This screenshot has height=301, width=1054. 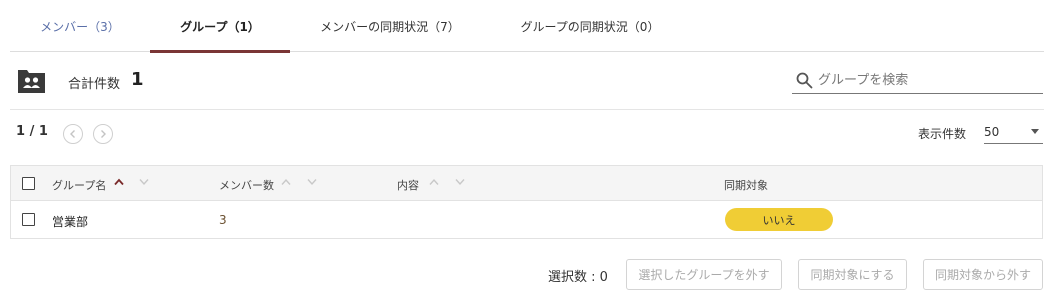 What do you see at coordinates (79, 185) in the screenshot?
I see `header-group-name: グループ名` at bounding box center [79, 185].